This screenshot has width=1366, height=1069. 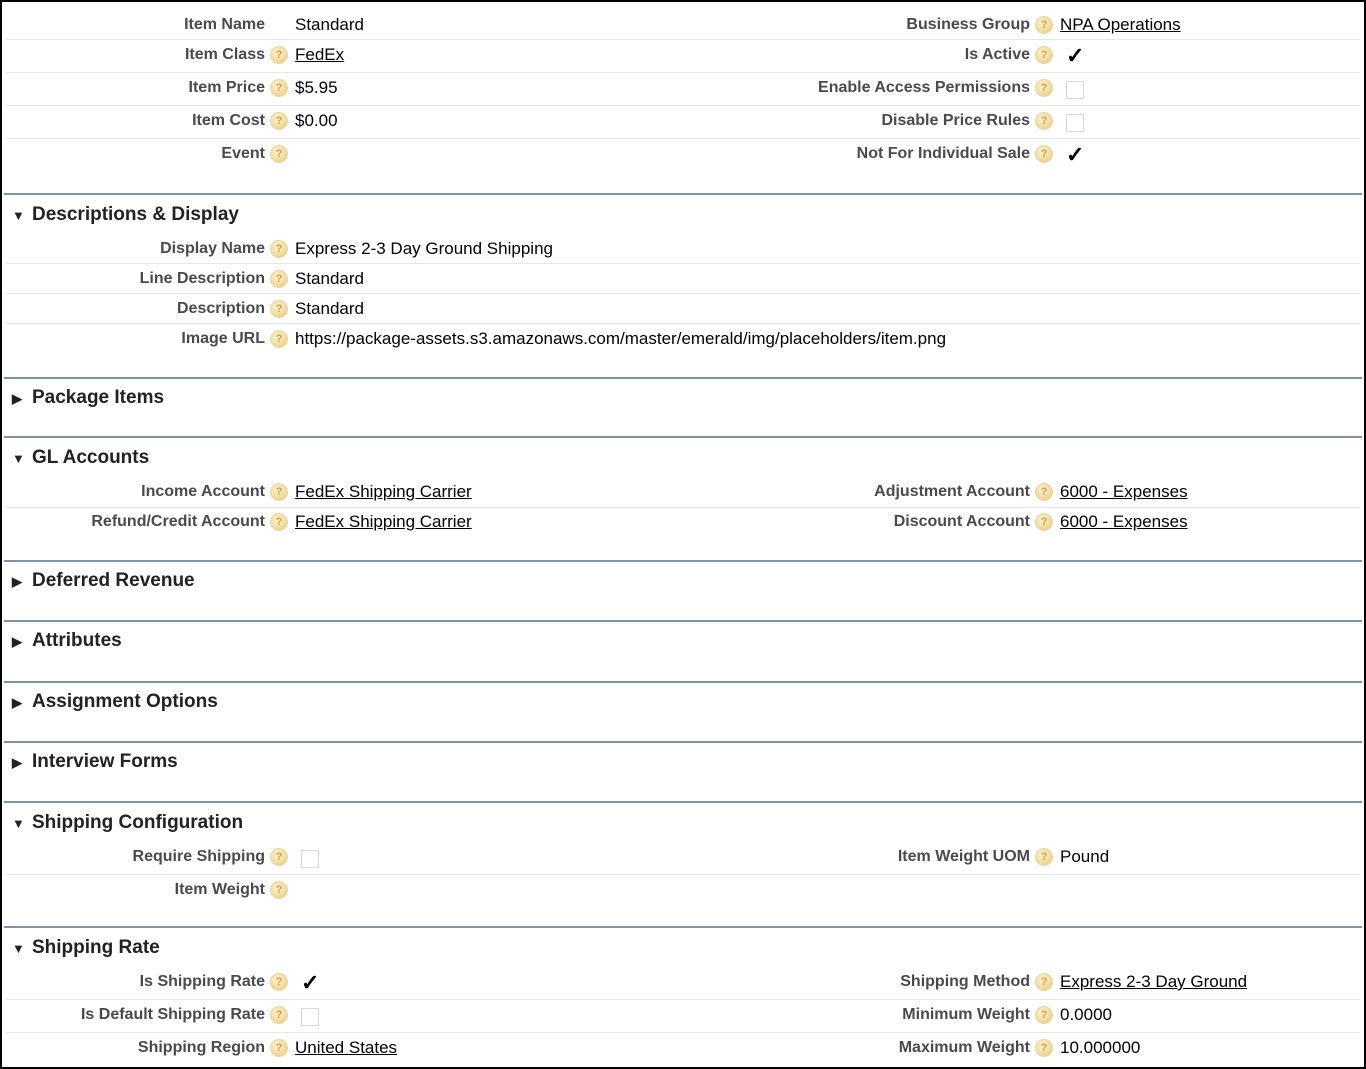 What do you see at coordinates (961, 521) in the screenshot?
I see `field-label-discount-account: Discount Account` at bounding box center [961, 521].